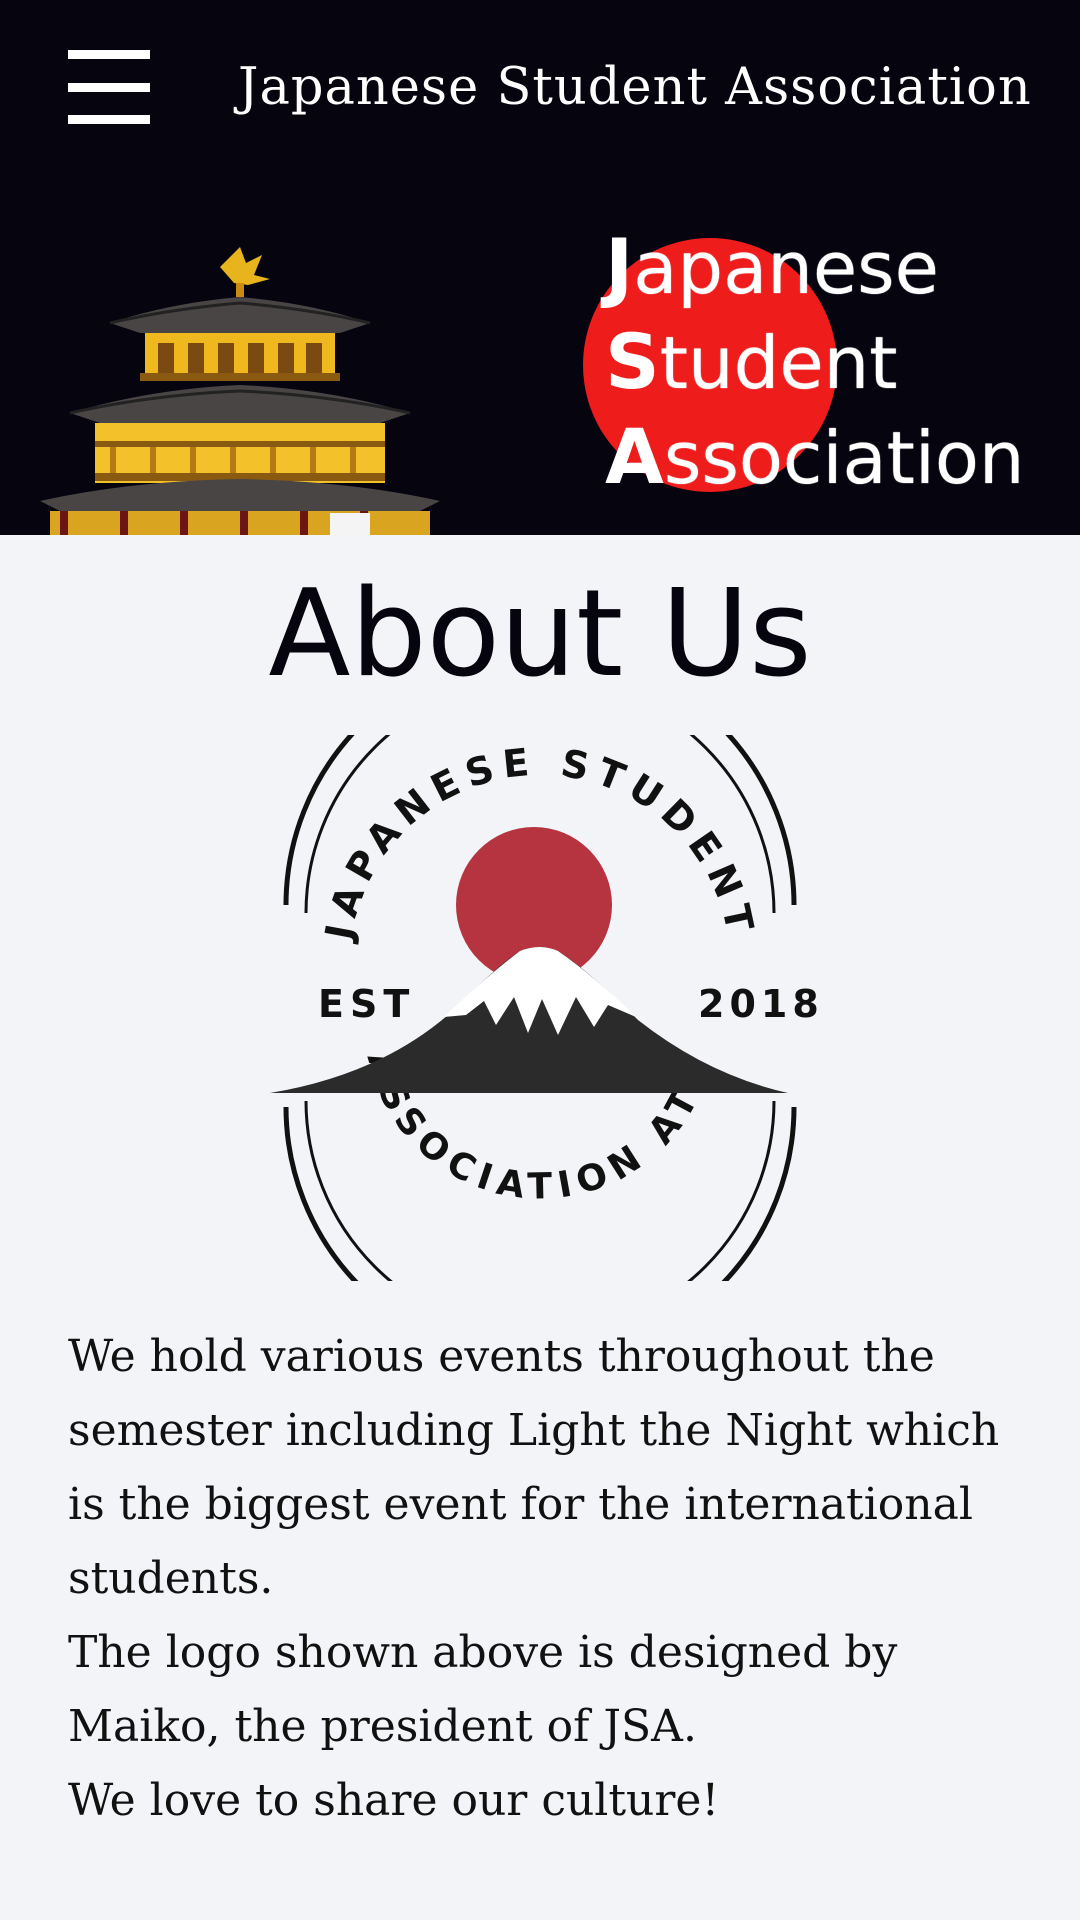 Image resolution: width=1080 pixels, height=1920 pixels. I want to click on hero-word-initial: A, so click(634, 456).